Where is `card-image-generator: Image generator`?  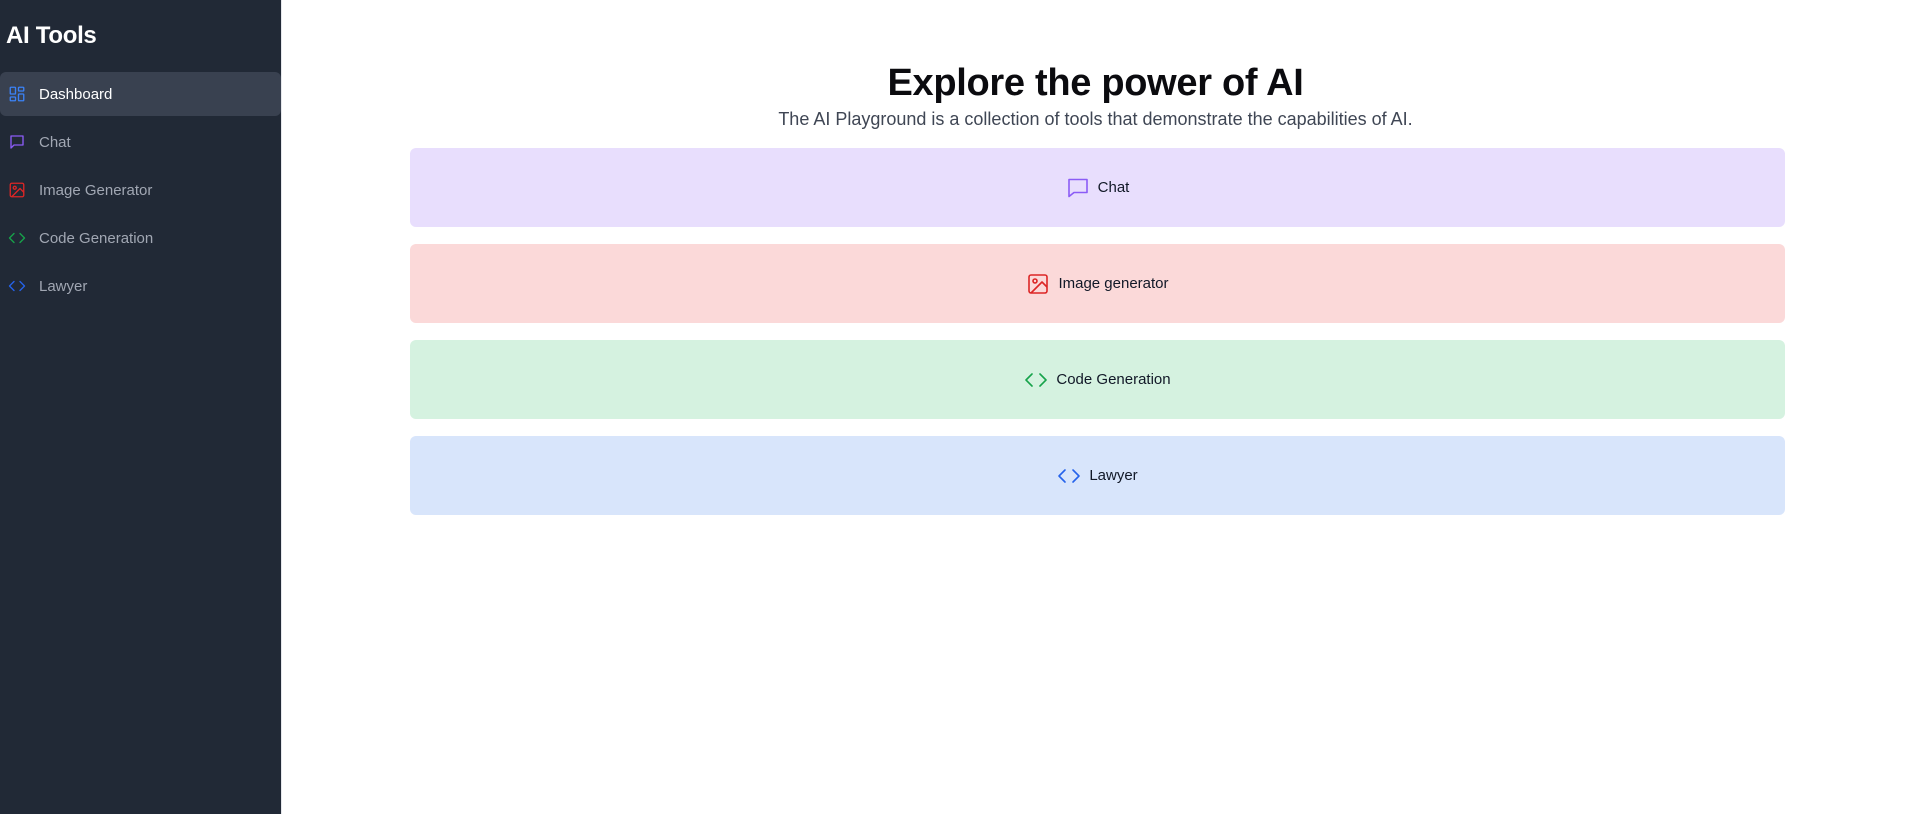
card-image-generator: Image generator is located at coordinates (1097, 283).